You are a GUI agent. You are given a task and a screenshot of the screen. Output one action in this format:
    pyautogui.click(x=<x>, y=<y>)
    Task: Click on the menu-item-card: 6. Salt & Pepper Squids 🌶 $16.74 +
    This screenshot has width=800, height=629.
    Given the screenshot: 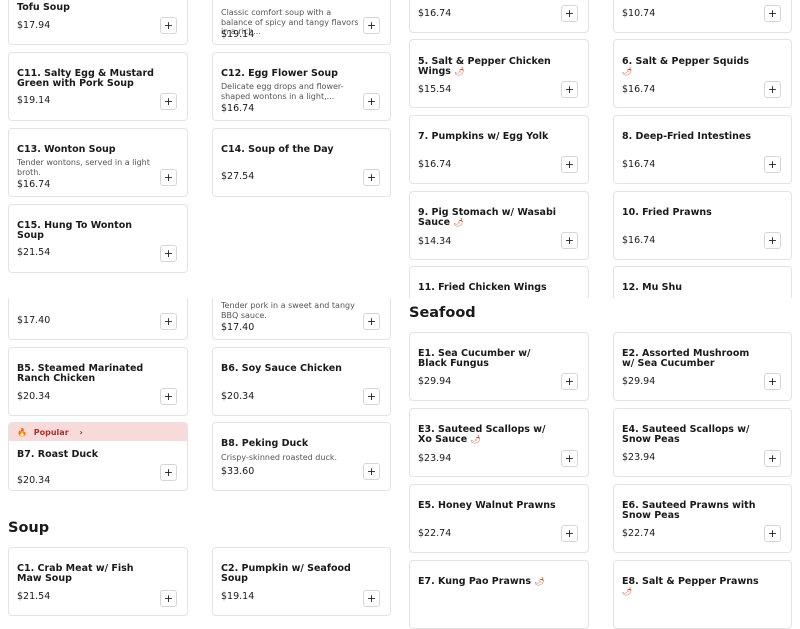 What is the action you would take?
    pyautogui.click(x=702, y=73)
    